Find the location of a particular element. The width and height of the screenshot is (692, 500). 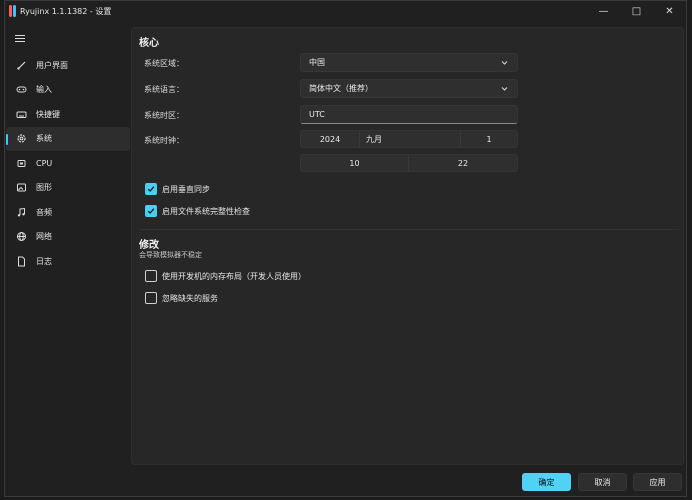

system-timezone-label: 系统时区： is located at coordinates (164, 115).